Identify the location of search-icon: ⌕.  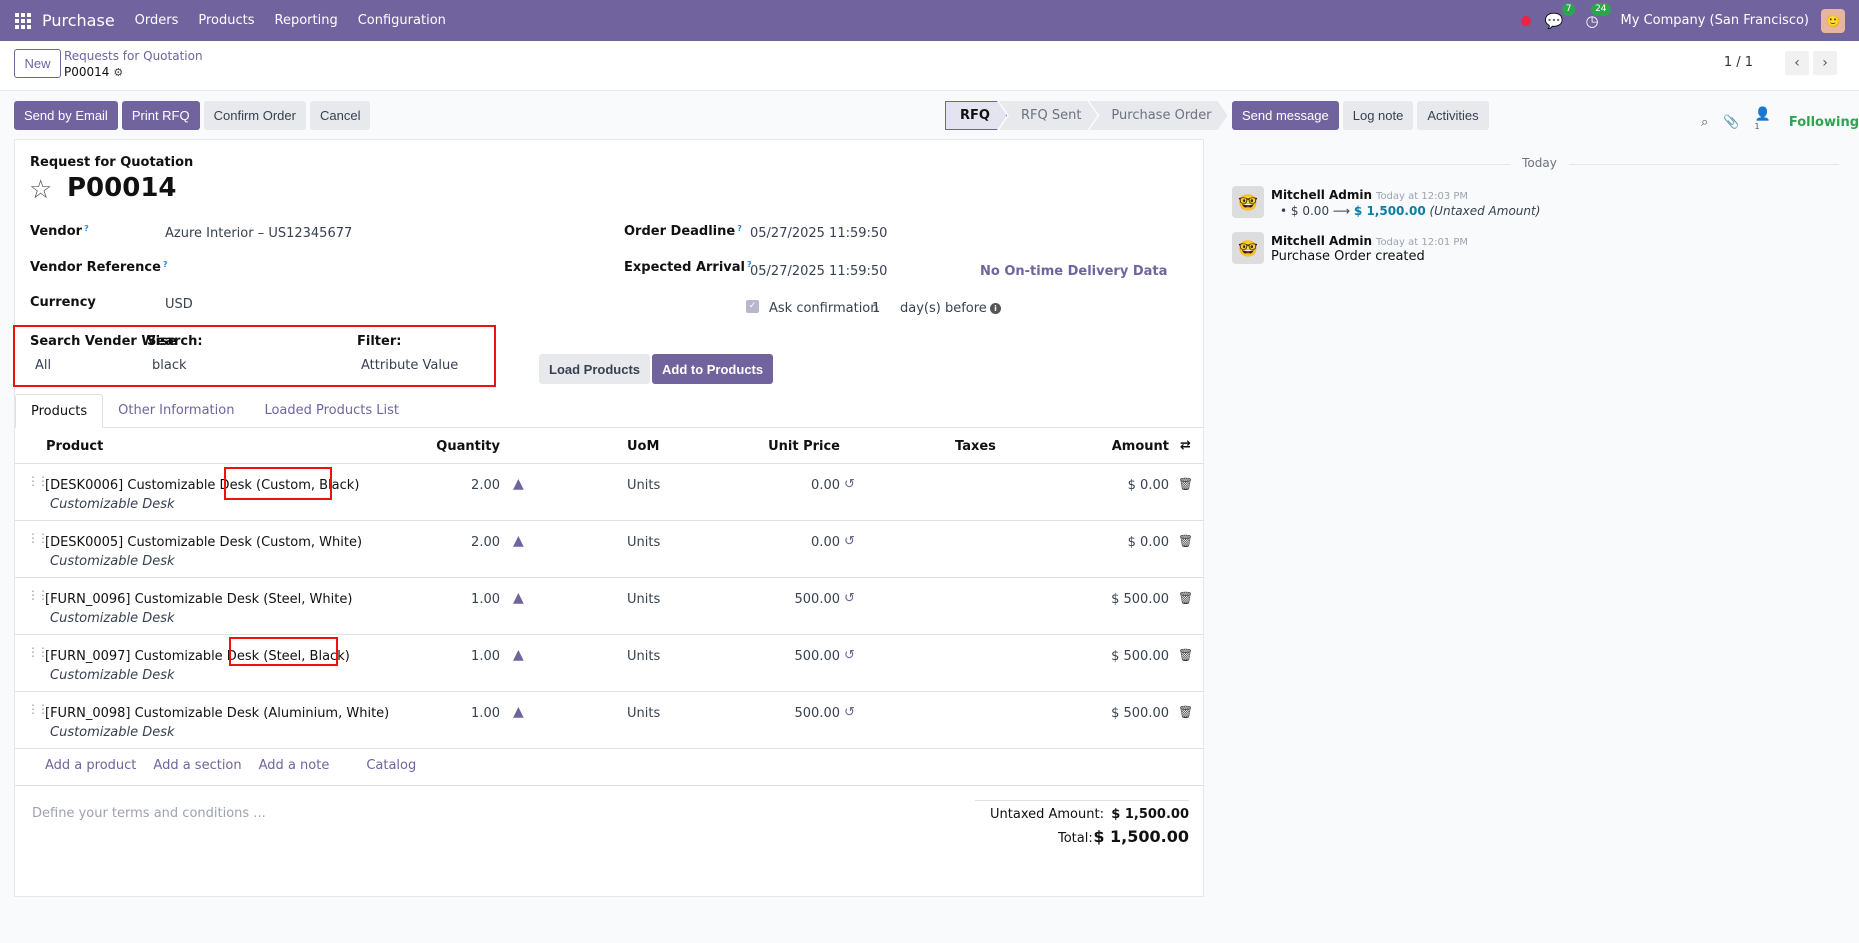
(1704, 122).